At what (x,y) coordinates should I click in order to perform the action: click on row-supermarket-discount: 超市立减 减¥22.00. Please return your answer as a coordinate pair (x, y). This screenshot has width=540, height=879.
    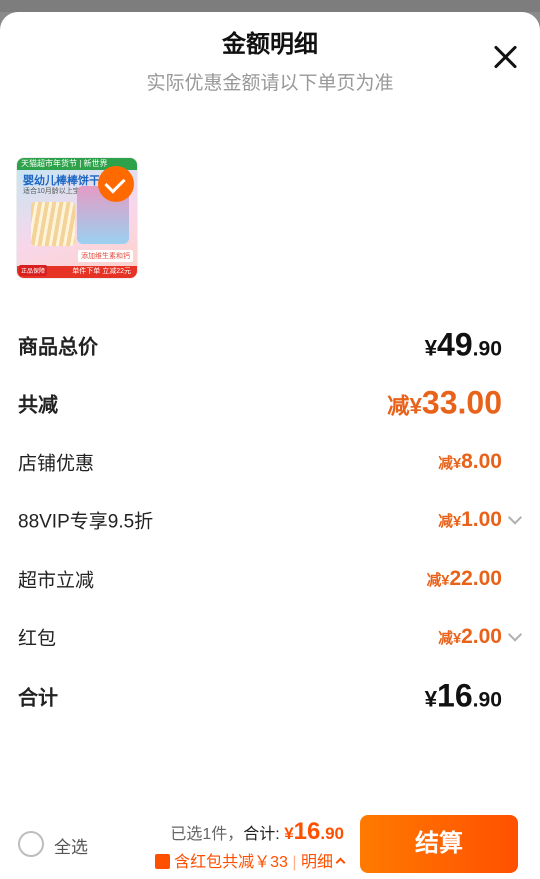
    Looking at the image, I should click on (270, 579).